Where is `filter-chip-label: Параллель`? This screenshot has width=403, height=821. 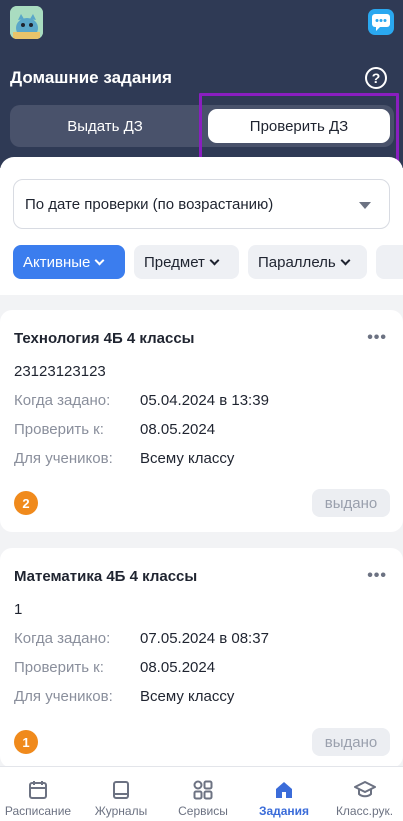
filter-chip-label: Параллель is located at coordinates (297, 262).